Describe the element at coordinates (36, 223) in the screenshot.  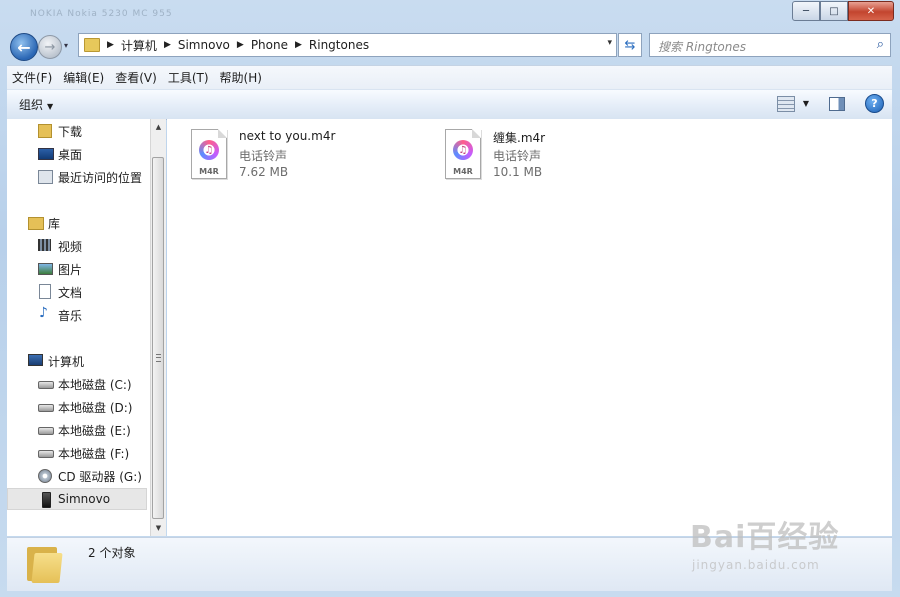
I see `libraries-icon` at that location.